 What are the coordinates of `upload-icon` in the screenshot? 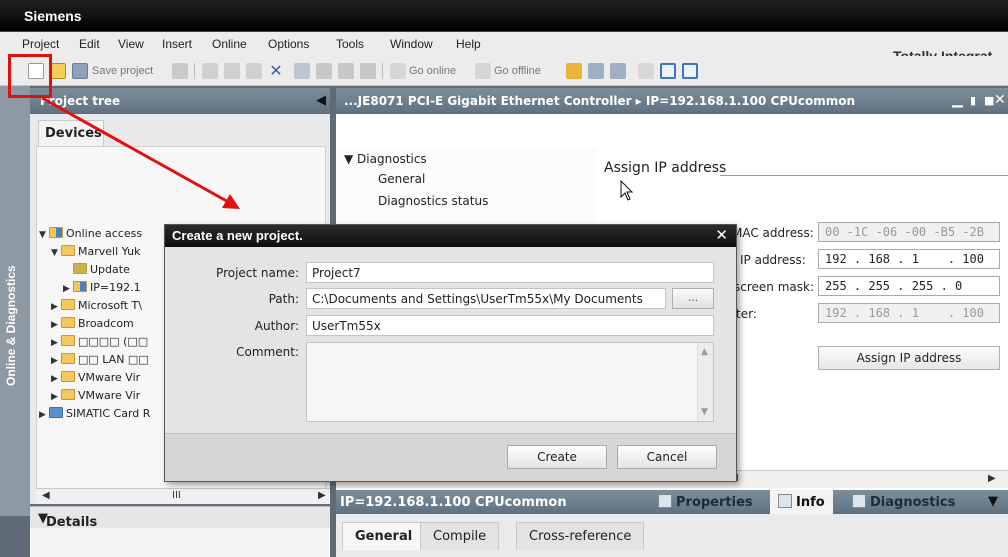 It's located at (346, 71).